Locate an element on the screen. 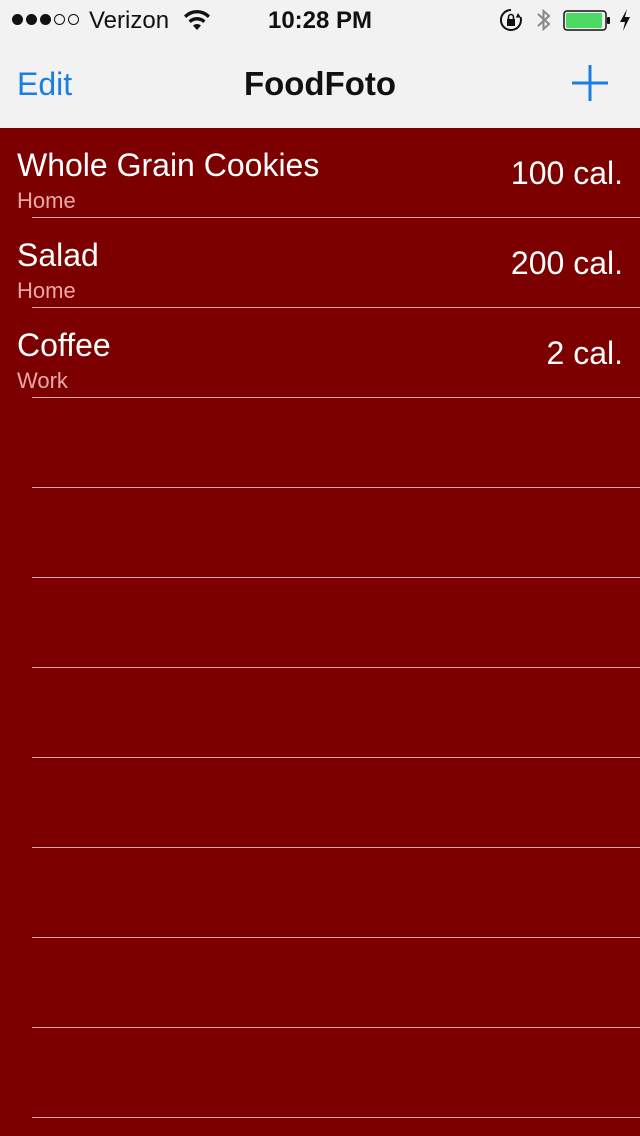  battery-icon is located at coordinates (586, 20).